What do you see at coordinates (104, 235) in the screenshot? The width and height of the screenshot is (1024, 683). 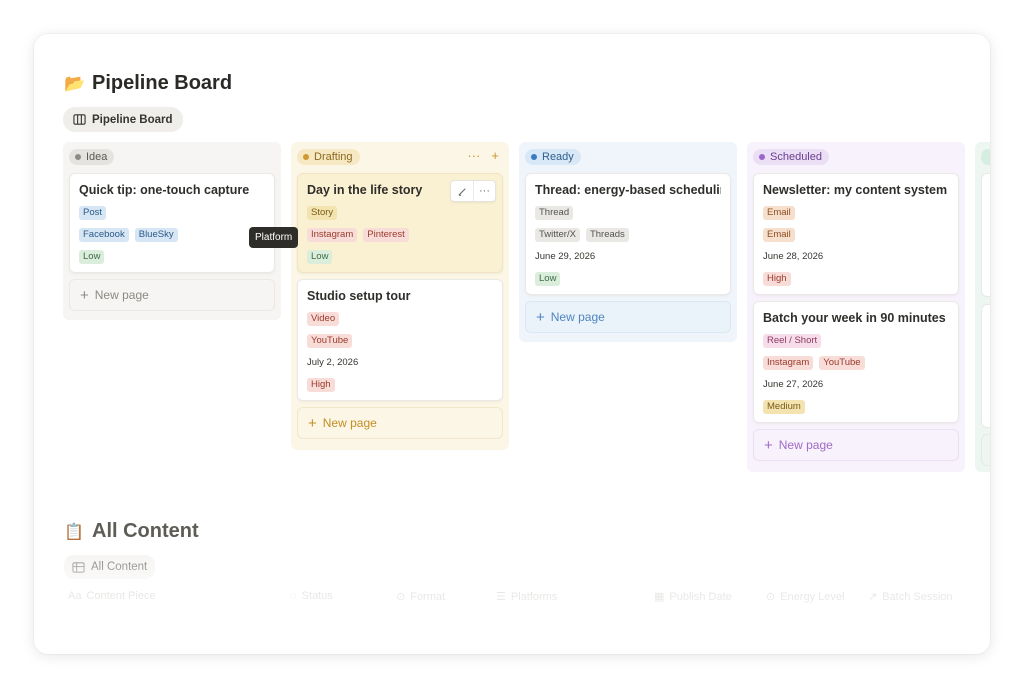 I see `platform-tag: Facebook` at bounding box center [104, 235].